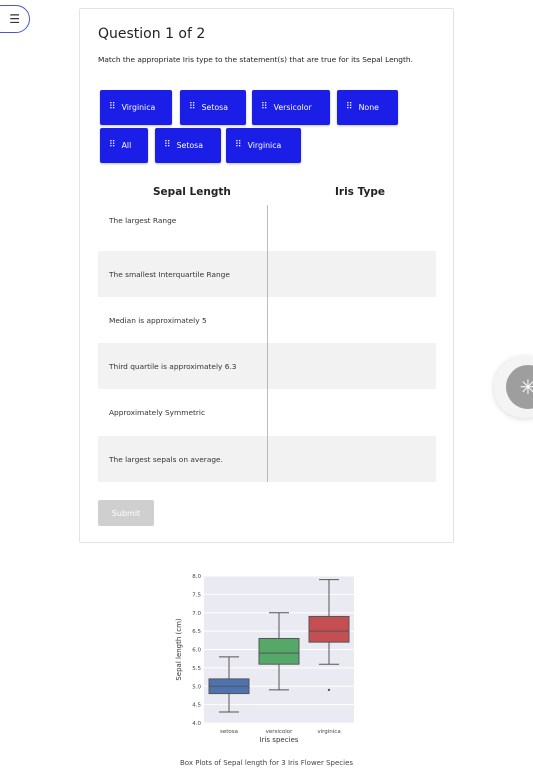 The width and height of the screenshot is (533, 768). I want to click on drag-chip-all: ⠿ All, so click(124, 145).